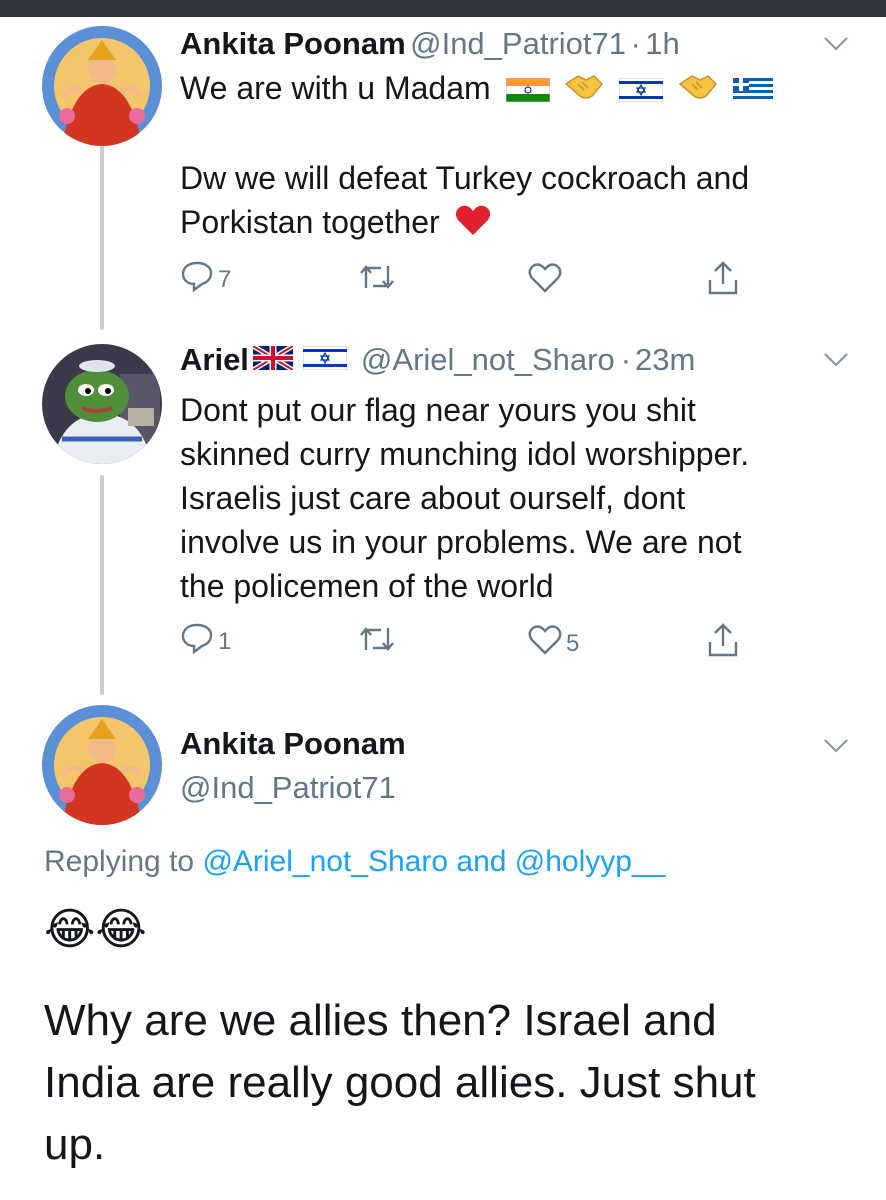  Describe the element at coordinates (214, 360) in the screenshot. I see `display-name: Ariel` at that location.